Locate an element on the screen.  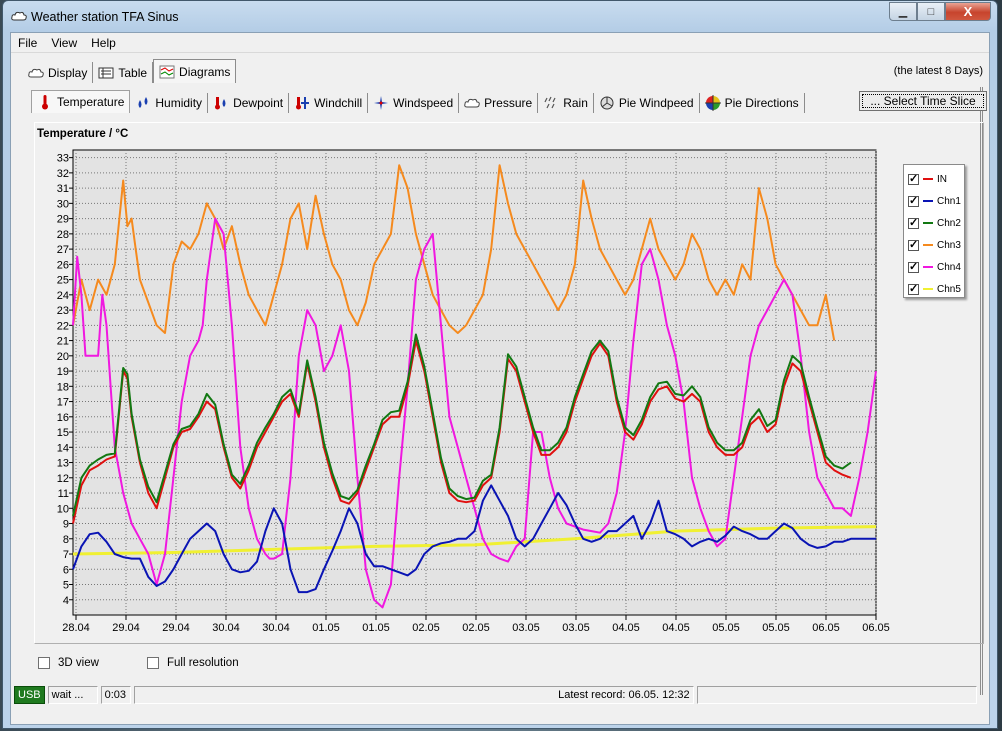
legend-item-chn2: Chn2 is located at coordinates (936, 223).